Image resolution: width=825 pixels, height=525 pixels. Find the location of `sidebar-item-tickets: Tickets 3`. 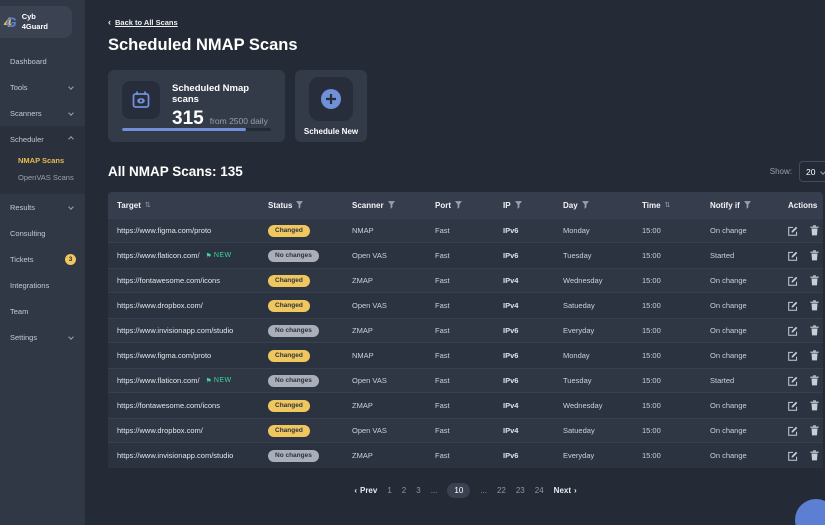

sidebar-item-tickets: Tickets 3 is located at coordinates (42, 259).